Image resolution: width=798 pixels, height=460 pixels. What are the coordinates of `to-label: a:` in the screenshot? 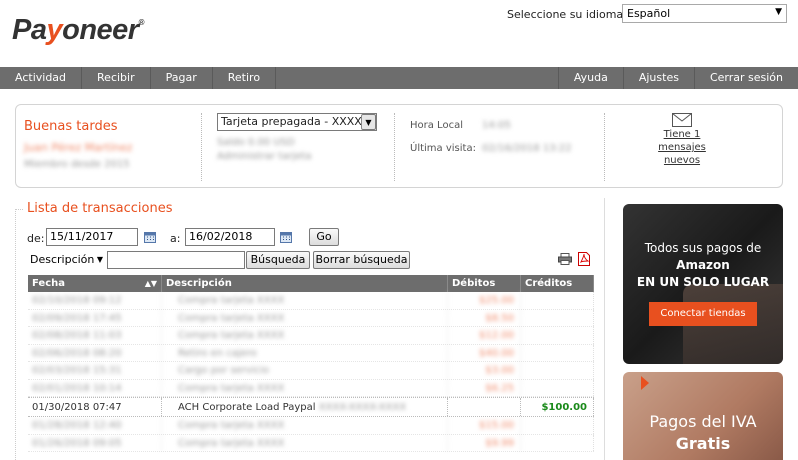 It's located at (175, 238).